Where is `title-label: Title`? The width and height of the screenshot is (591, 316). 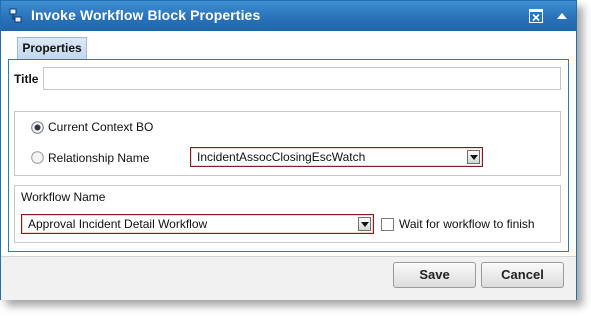
title-label: Title is located at coordinates (26, 79).